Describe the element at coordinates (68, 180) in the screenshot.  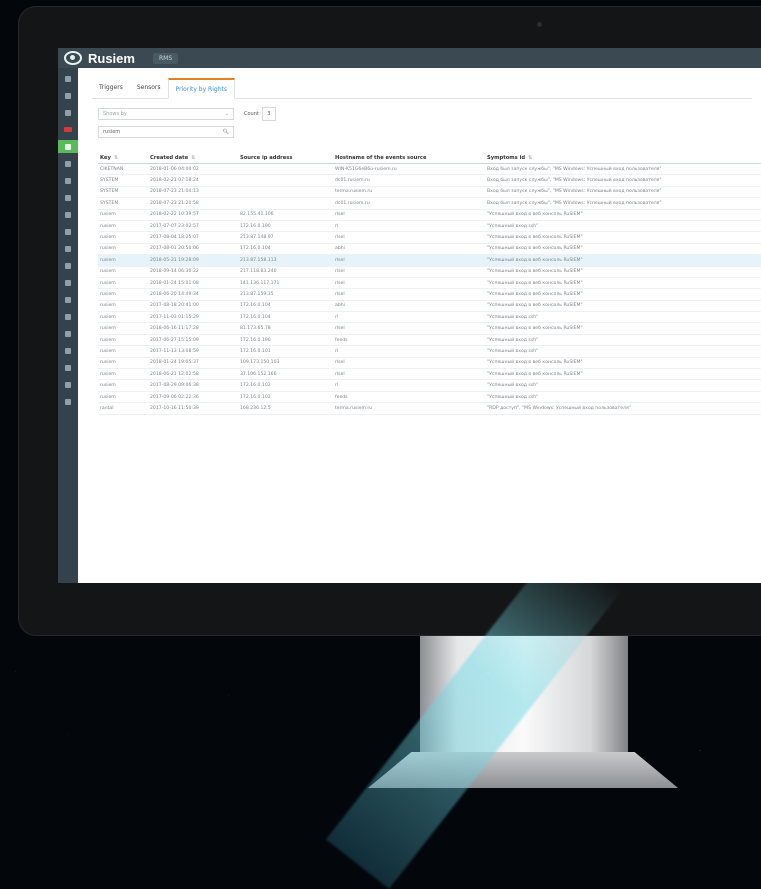
I see `filter-icon` at that location.